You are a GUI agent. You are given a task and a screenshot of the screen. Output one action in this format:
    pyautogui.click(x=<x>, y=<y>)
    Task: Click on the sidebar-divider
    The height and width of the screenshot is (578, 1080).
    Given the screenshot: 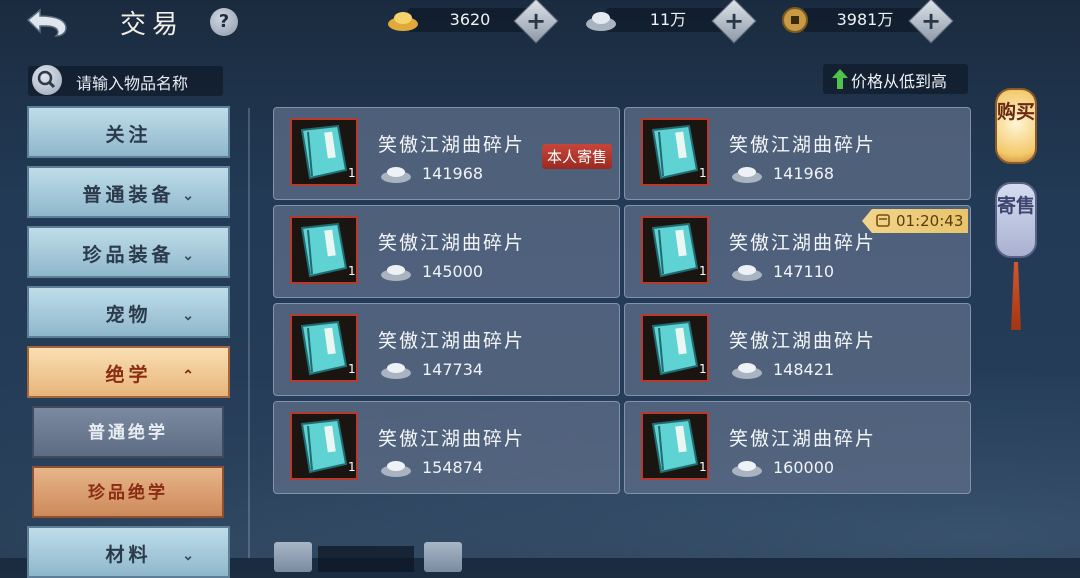 What is the action you would take?
    pyautogui.click(x=249, y=333)
    